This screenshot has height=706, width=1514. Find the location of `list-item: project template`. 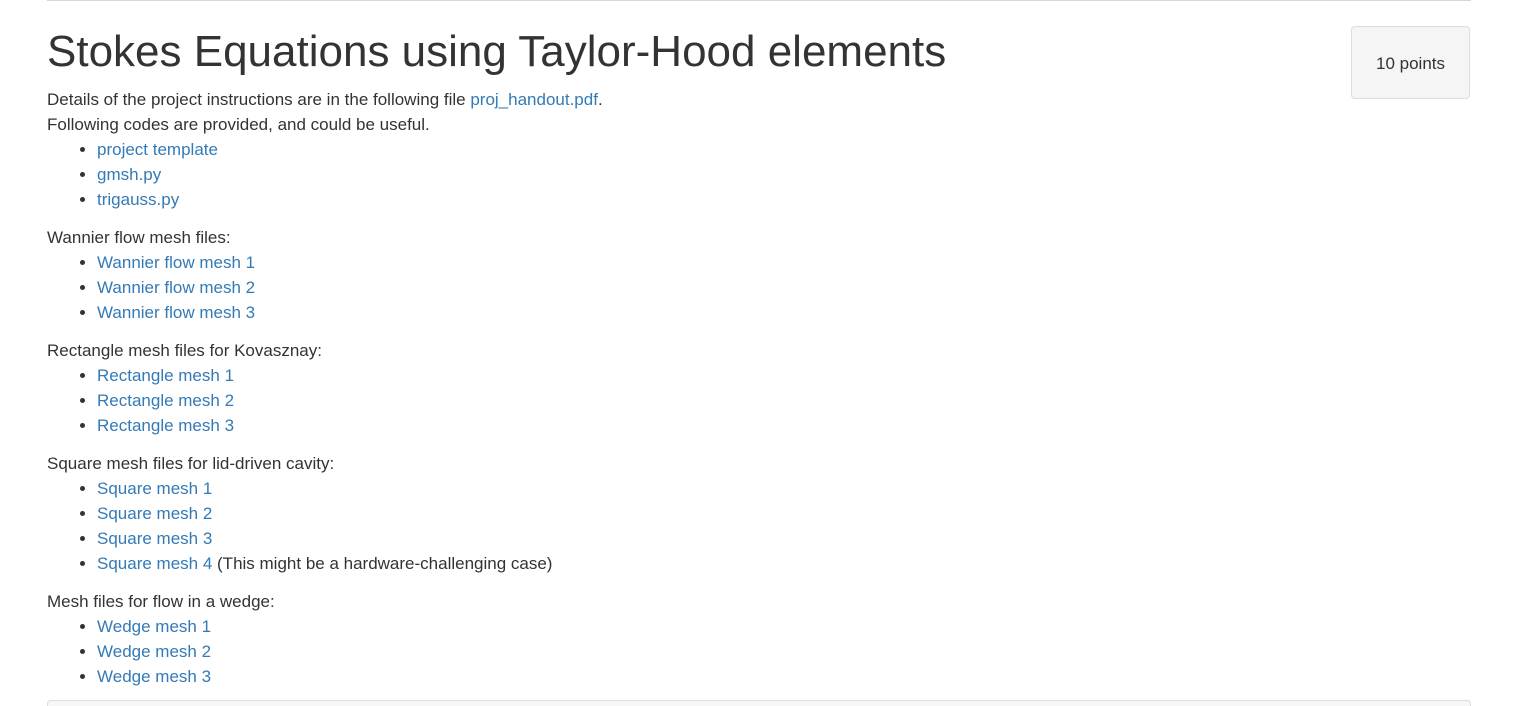

list-item: project template is located at coordinates (717, 149).